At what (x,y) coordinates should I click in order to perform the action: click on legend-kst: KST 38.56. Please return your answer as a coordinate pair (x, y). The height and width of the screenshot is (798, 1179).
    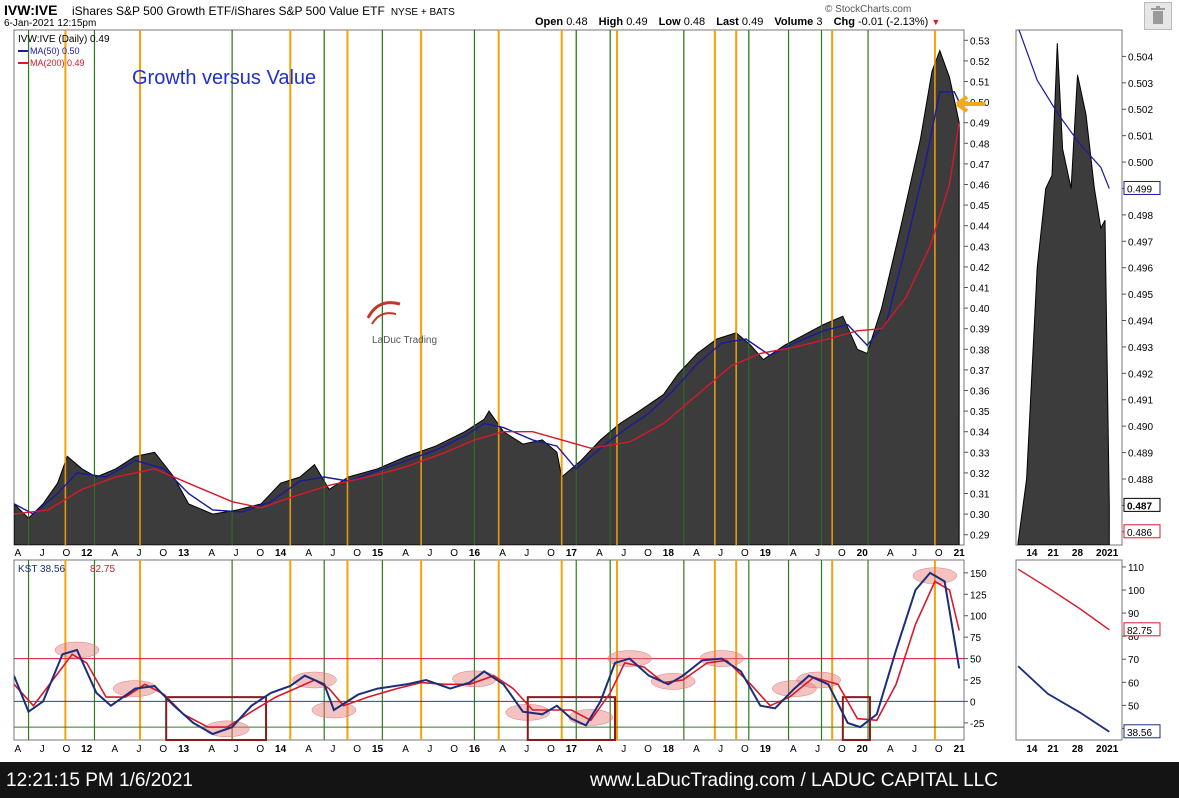
    Looking at the image, I should click on (42, 569).